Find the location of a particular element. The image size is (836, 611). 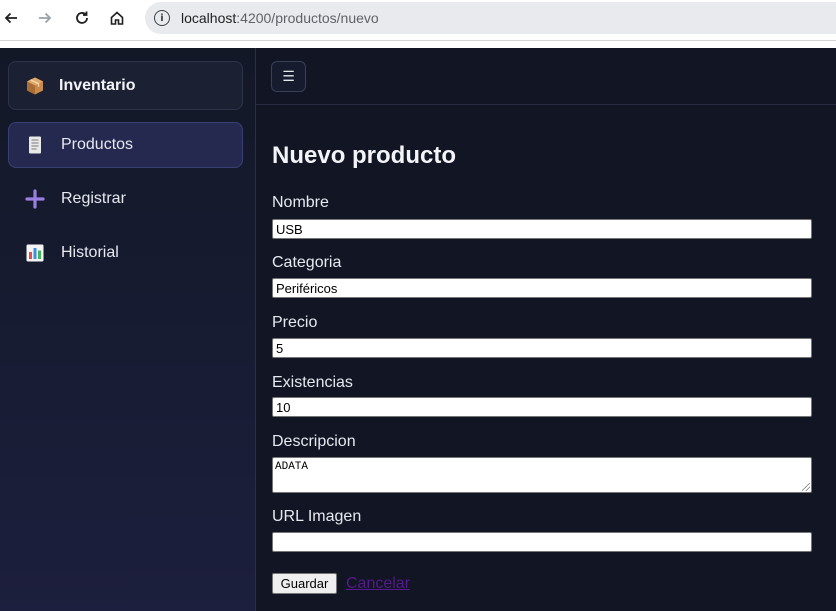

sidebar-item-label: Historial is located at coordinates (90, 252).